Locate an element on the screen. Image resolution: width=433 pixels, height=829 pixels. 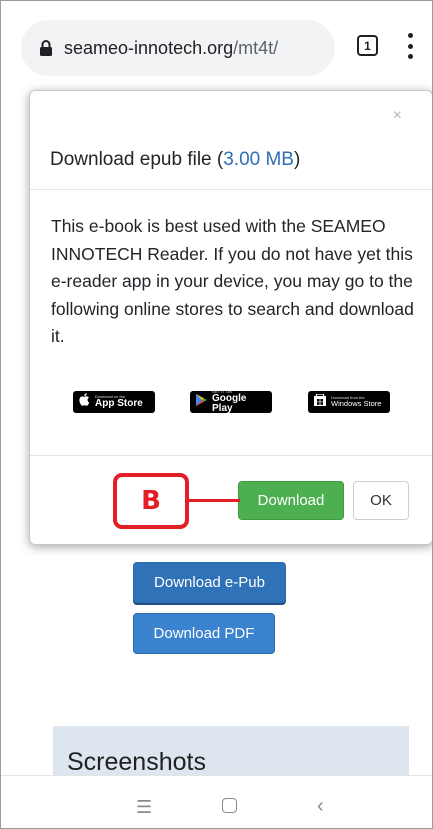
close-icon: × is located at coordinates (397, 116).